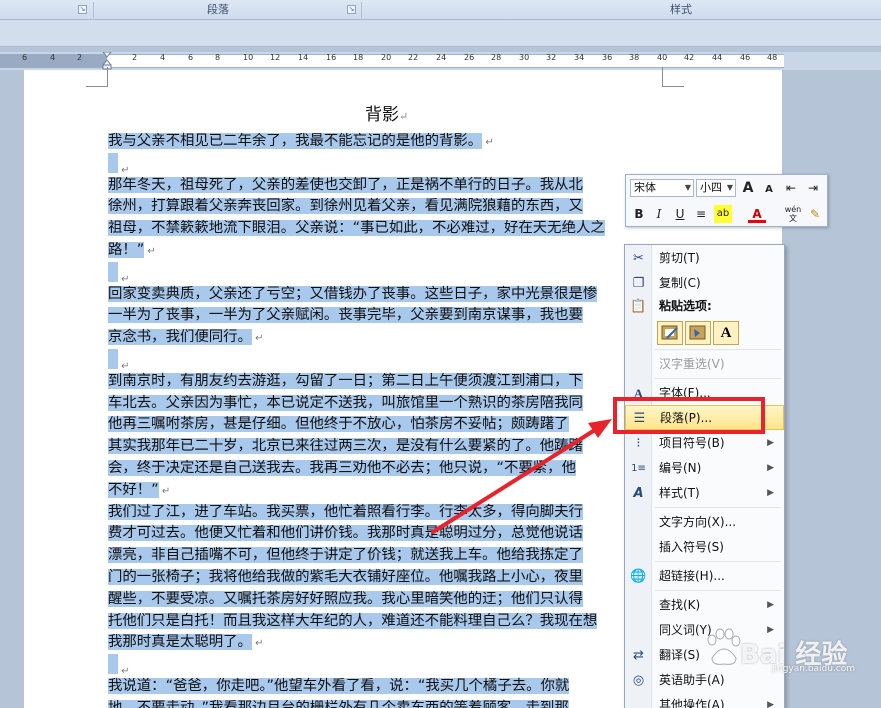 The image size is (881, 708). I want to click on paste-merge-format-button, so click(698, 333).